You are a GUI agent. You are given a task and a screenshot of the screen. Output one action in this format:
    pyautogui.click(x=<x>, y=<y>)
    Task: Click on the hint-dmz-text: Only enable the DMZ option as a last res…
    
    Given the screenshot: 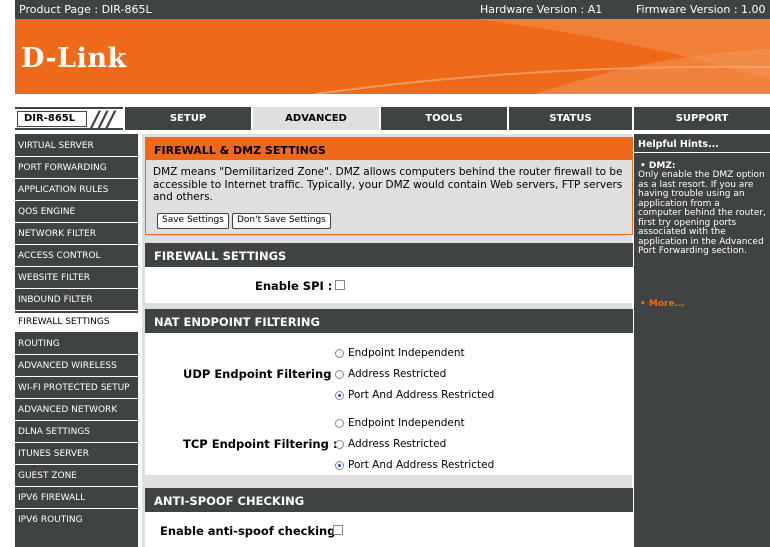 What is the action you would take?
    pyautogui.click(x=702, y=213)
    